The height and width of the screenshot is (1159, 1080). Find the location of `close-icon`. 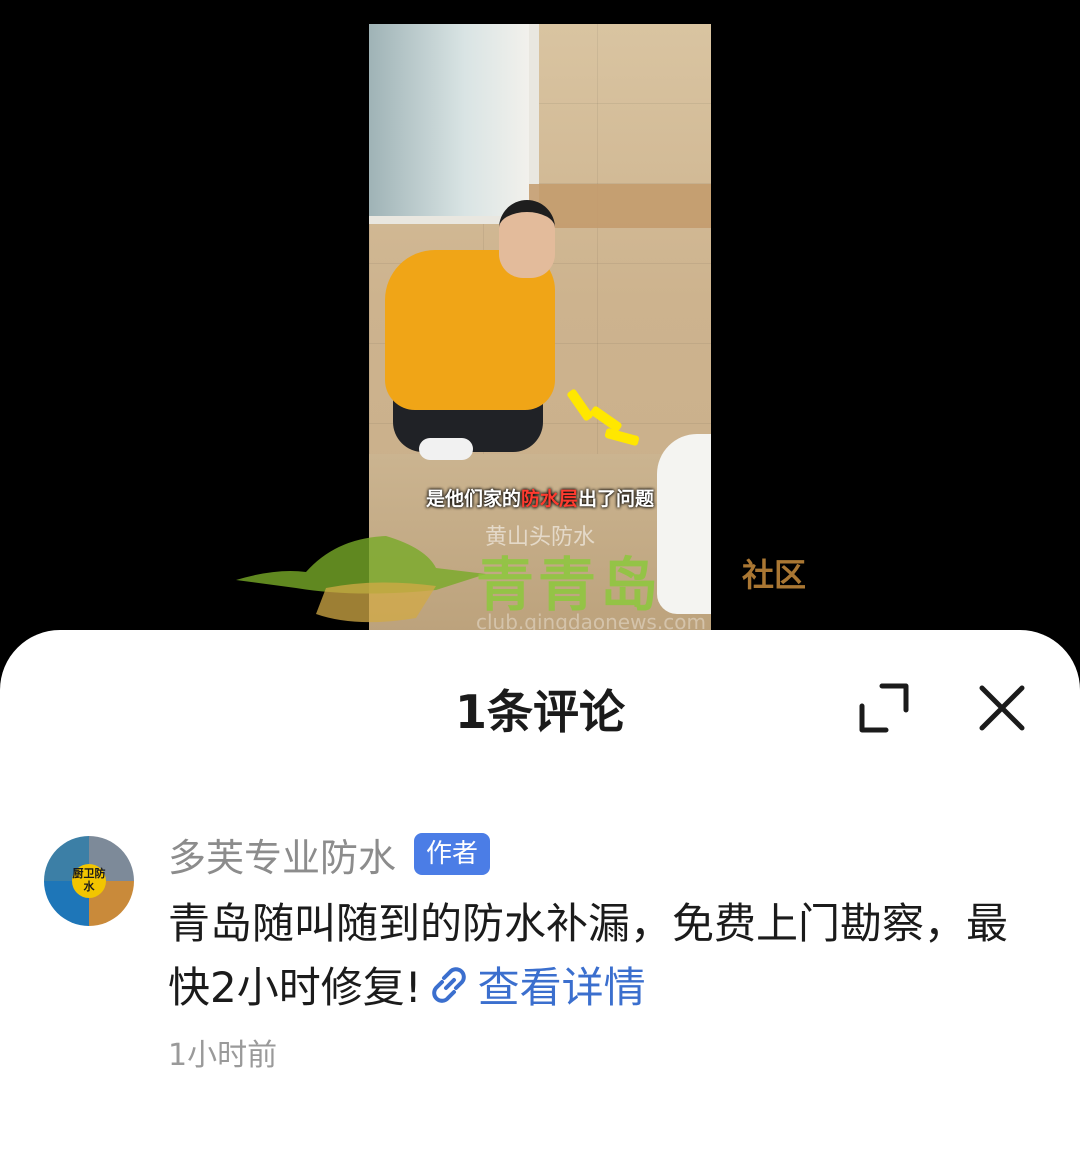

close-icon is located at coordinates (1002, 708).